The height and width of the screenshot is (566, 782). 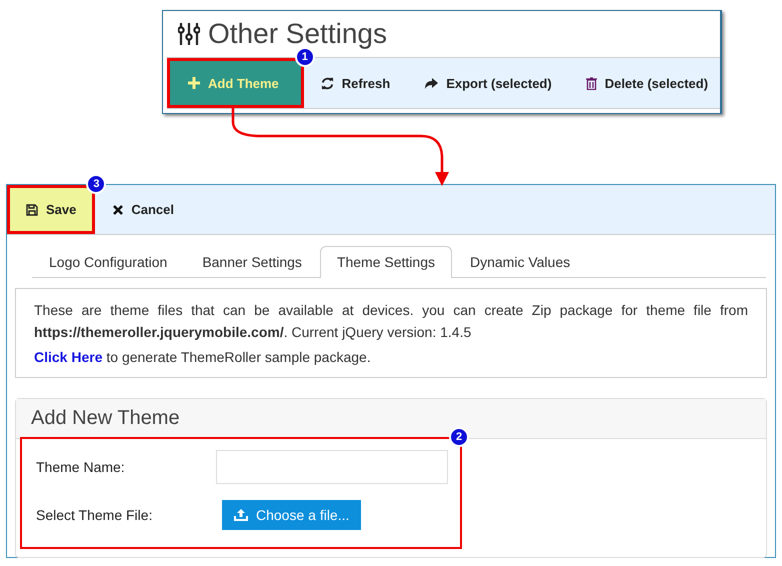 What do you see at coordinates (118, 209) in the screenshot?
I see `close-icon` at bounding box center [118, 209].